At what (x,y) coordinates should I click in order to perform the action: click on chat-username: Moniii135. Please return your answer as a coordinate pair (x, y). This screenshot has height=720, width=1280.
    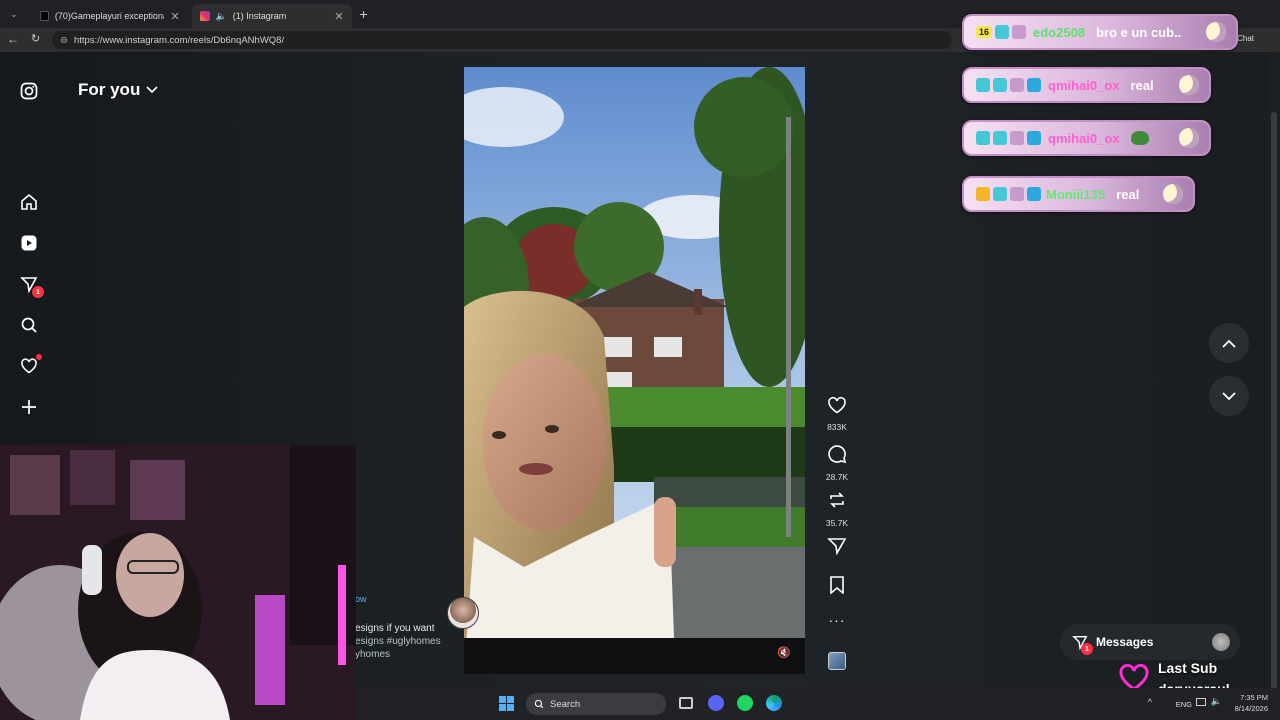
    Looking at the image, I should click on (1076, 194).